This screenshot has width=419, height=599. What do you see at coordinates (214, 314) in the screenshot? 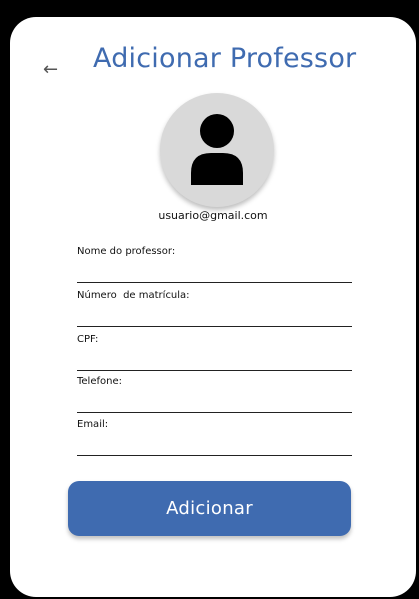
I see `registration-number-input` at bounding box center [214, 314].